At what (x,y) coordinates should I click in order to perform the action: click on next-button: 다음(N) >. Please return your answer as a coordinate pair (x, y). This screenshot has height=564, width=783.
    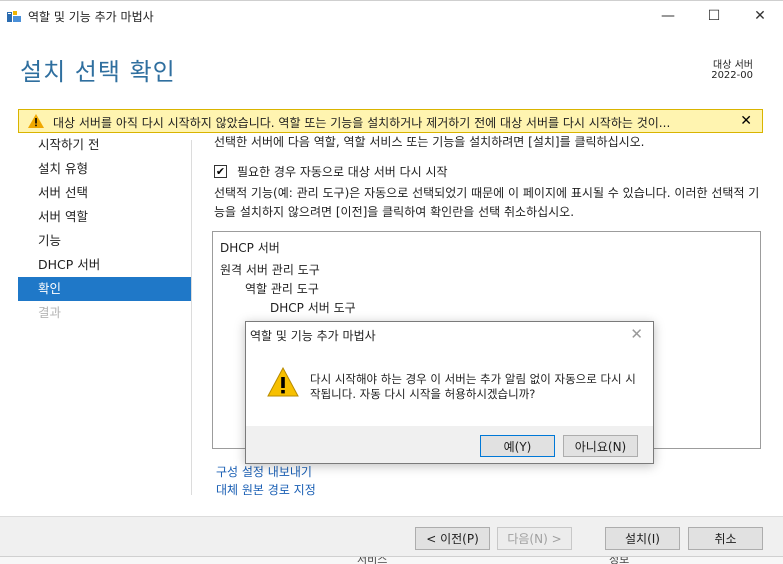
    Looking at the image, I should click on (534, 538).